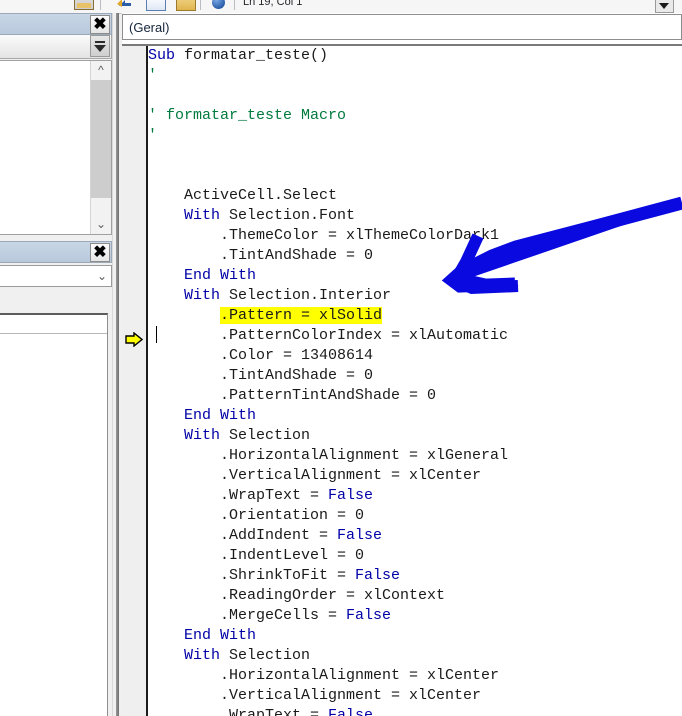 This screenshot has height=716, width=682. I want to click on panel-splitter, so click(115, 364).